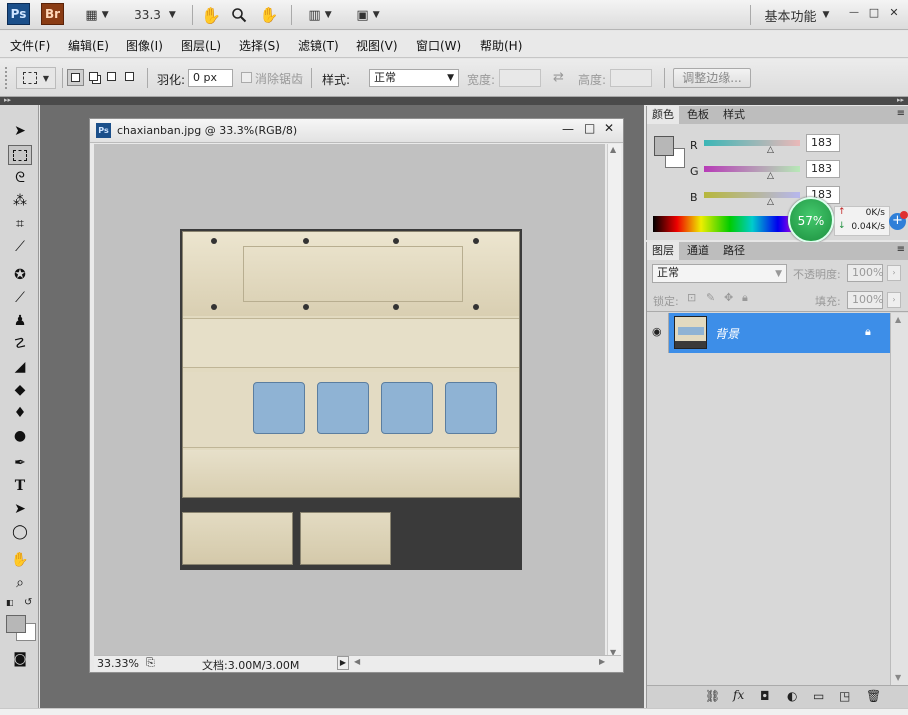 The width and height of the screenshot is (908, 715). I want to click on tool-preset-picker: ▼, so click(36, 78).